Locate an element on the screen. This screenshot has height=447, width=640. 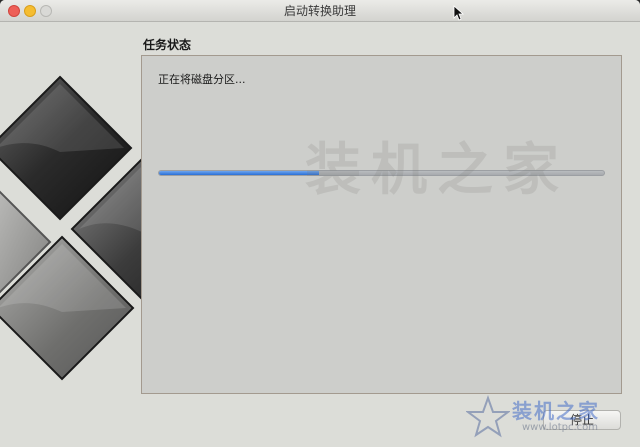
window-title: 启动转换助理 is located at coordinates (319, 11).